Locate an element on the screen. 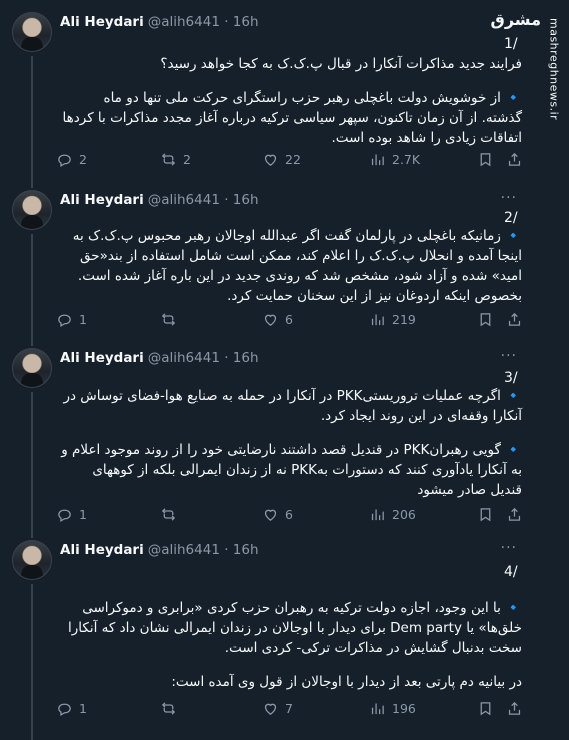 The height and width of the screenshot is (740, 569). tweet-actions: 1 7 196 is located at coordinates (291, 710).